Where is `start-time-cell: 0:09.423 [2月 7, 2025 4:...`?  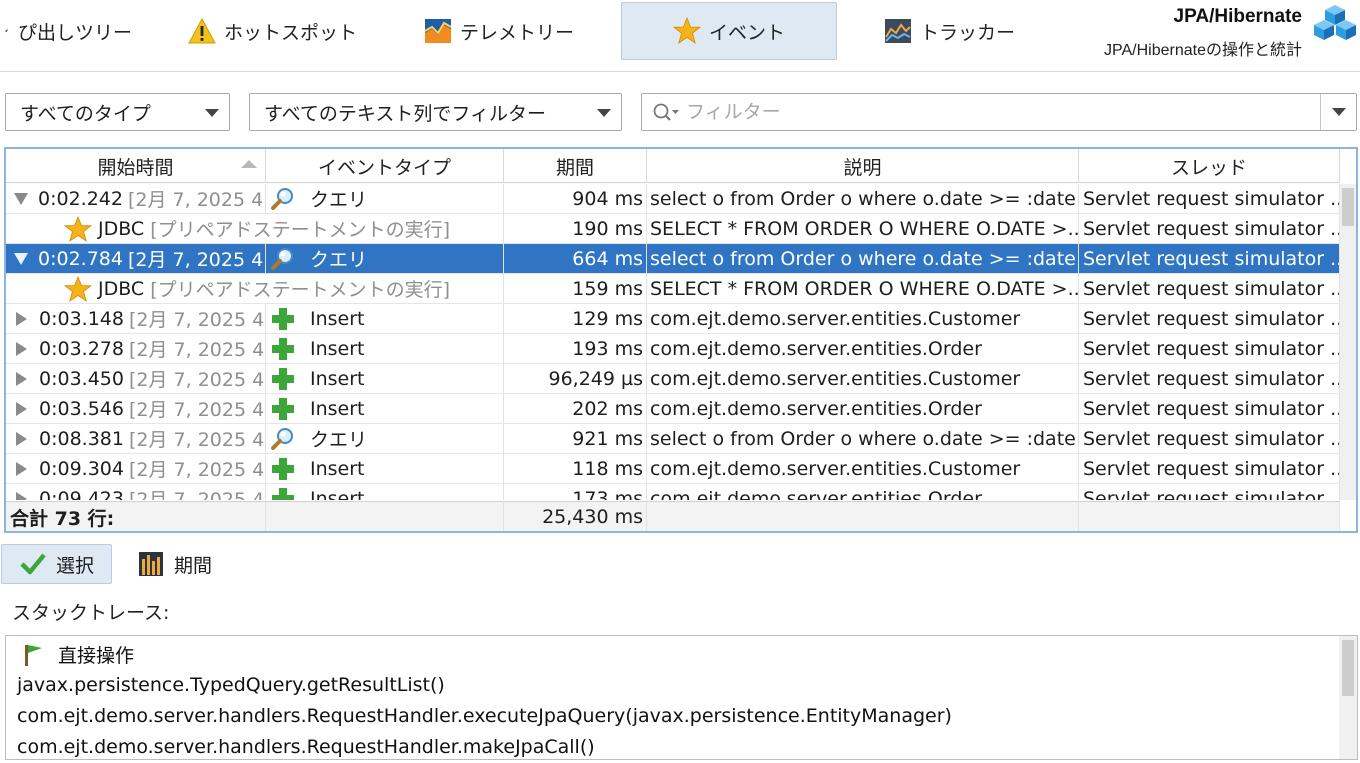
start-time-cell: 0:09.423 [2月 7, 2025 4:... is located at coordinates (136, 492).